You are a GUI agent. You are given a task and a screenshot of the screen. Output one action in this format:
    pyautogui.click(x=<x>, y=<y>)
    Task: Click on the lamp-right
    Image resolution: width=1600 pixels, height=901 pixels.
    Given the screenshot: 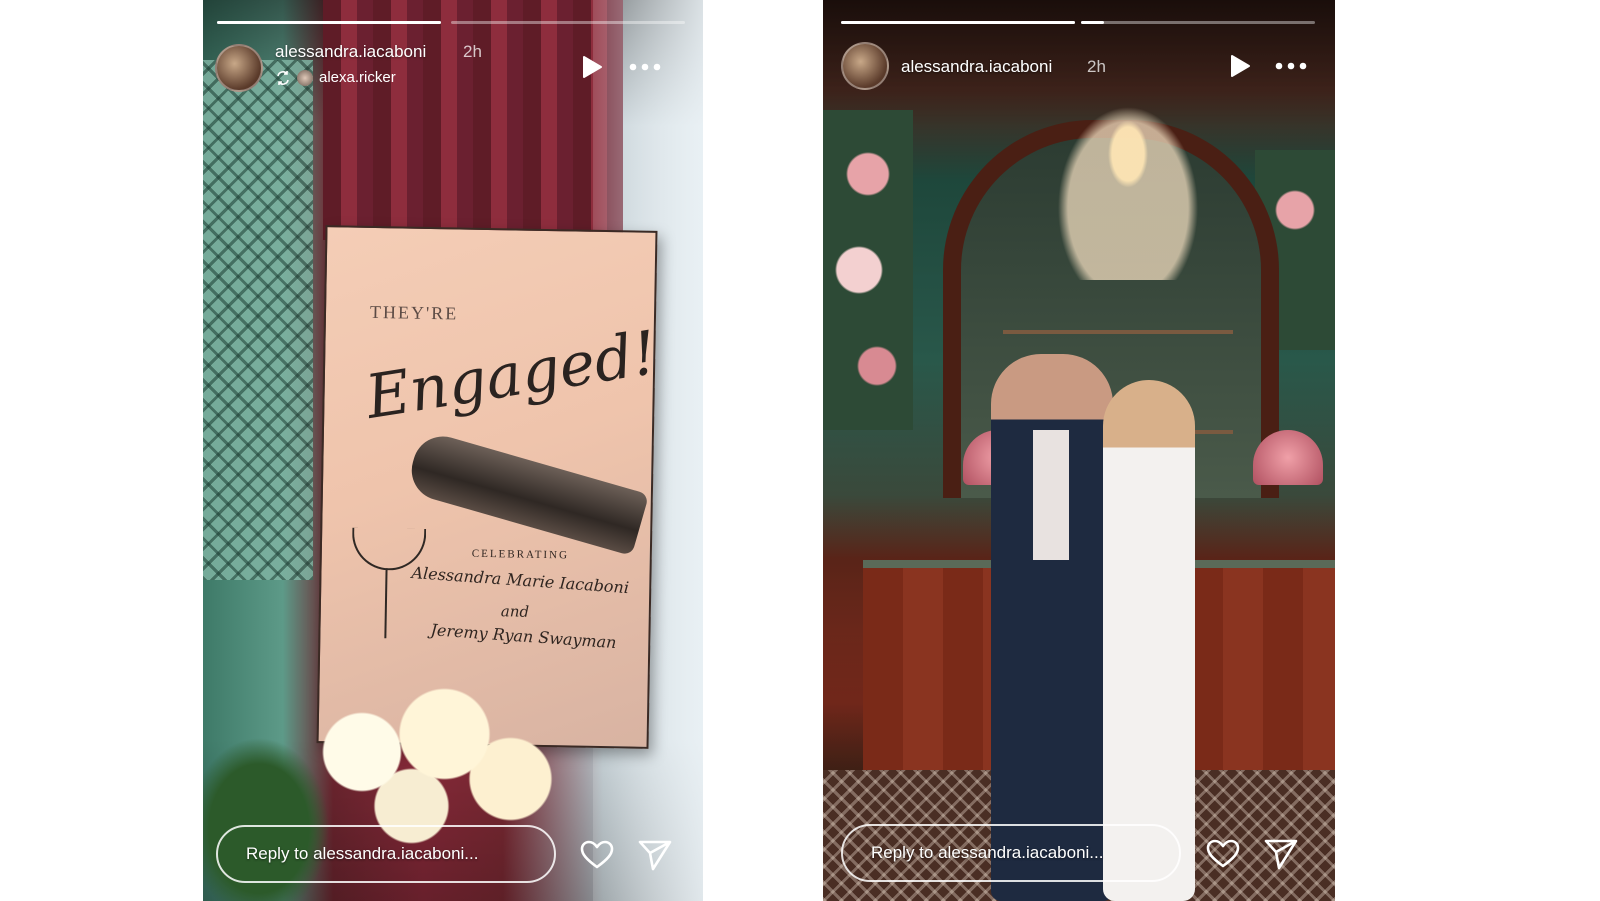 What is the action you would take?
    pyautogui.click(x=1288, y=457)
    